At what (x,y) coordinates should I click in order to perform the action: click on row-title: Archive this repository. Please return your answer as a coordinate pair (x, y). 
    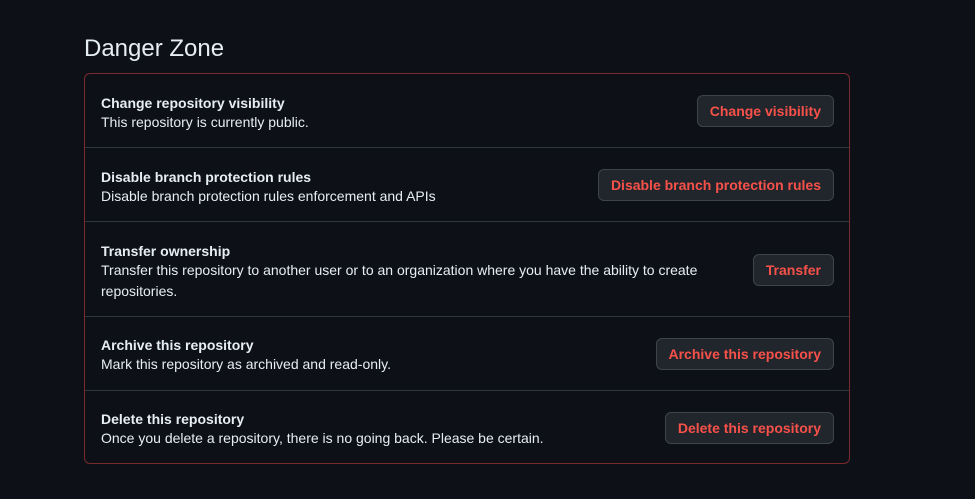
    Looking at the image, I should click on (177, 345).